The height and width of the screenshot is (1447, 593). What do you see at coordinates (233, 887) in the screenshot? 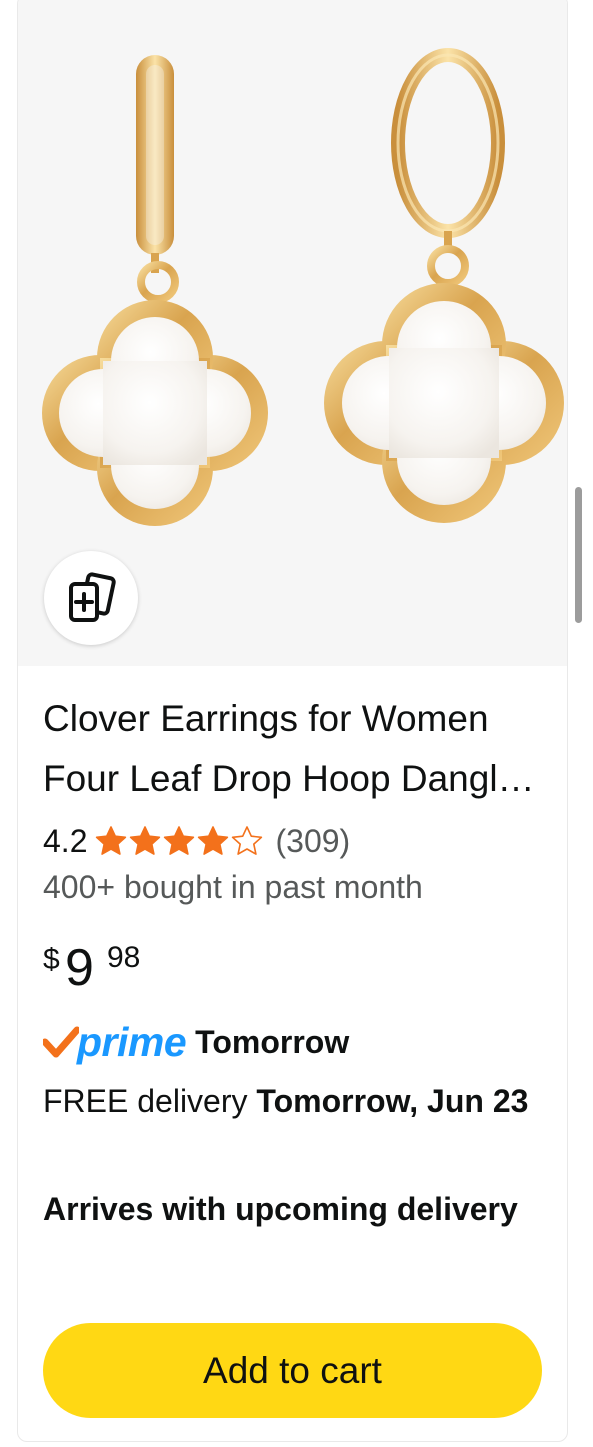
I see `bought-in-past-month: 400+ bought in past month` at bounding box center [233, 887].